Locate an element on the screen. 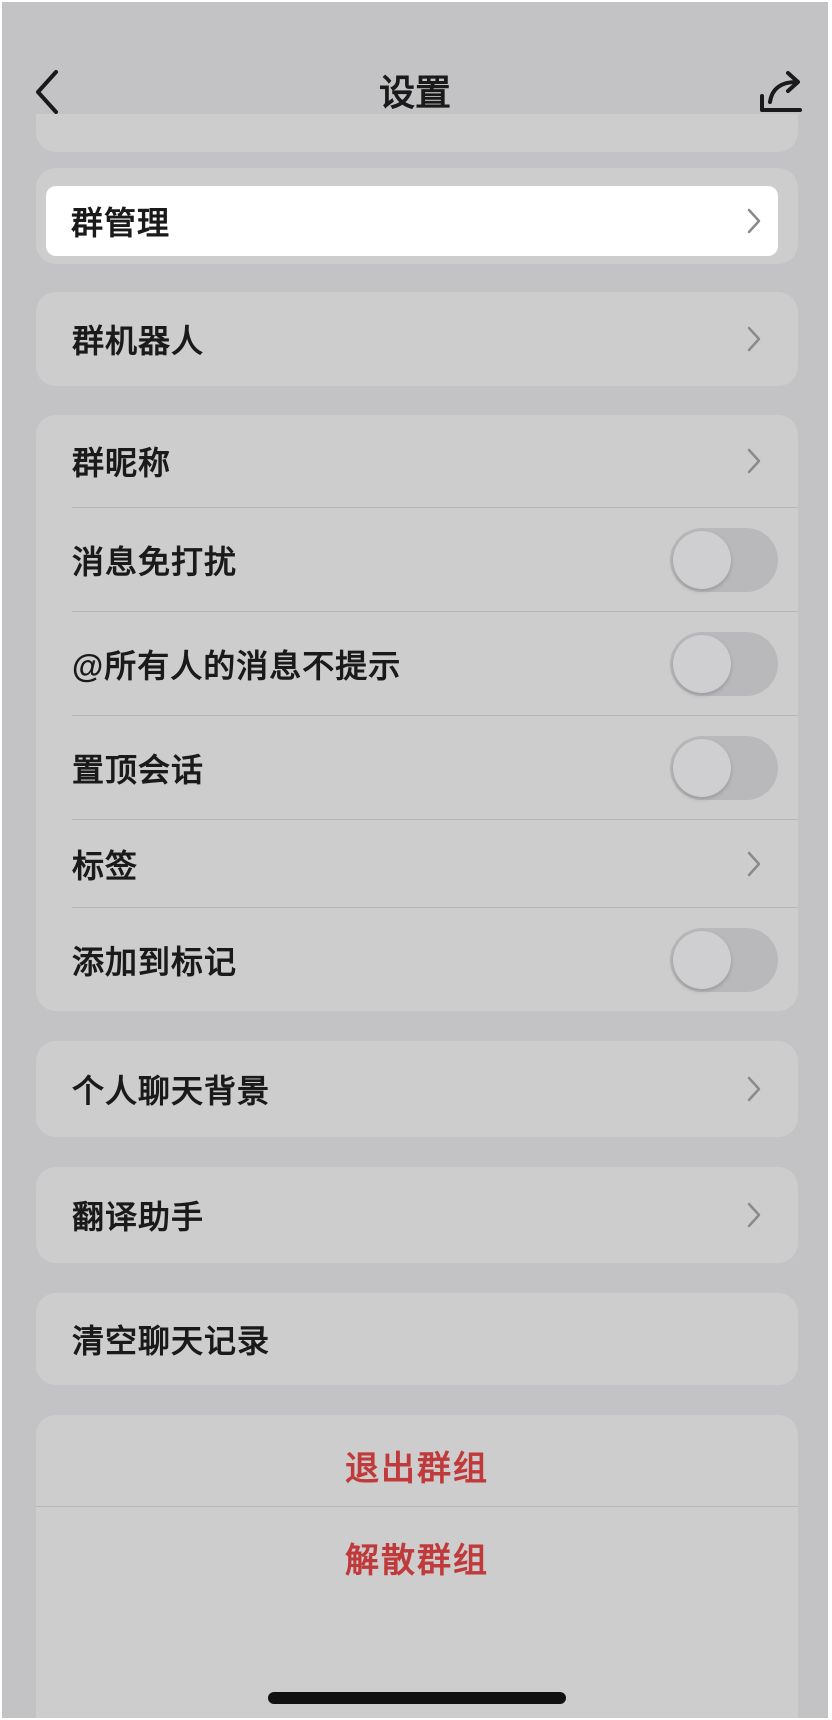 The height and width of the screenshot is (1720, 832). dissolve-group-button: 解散群组 is located at coordinates (417, 1557).